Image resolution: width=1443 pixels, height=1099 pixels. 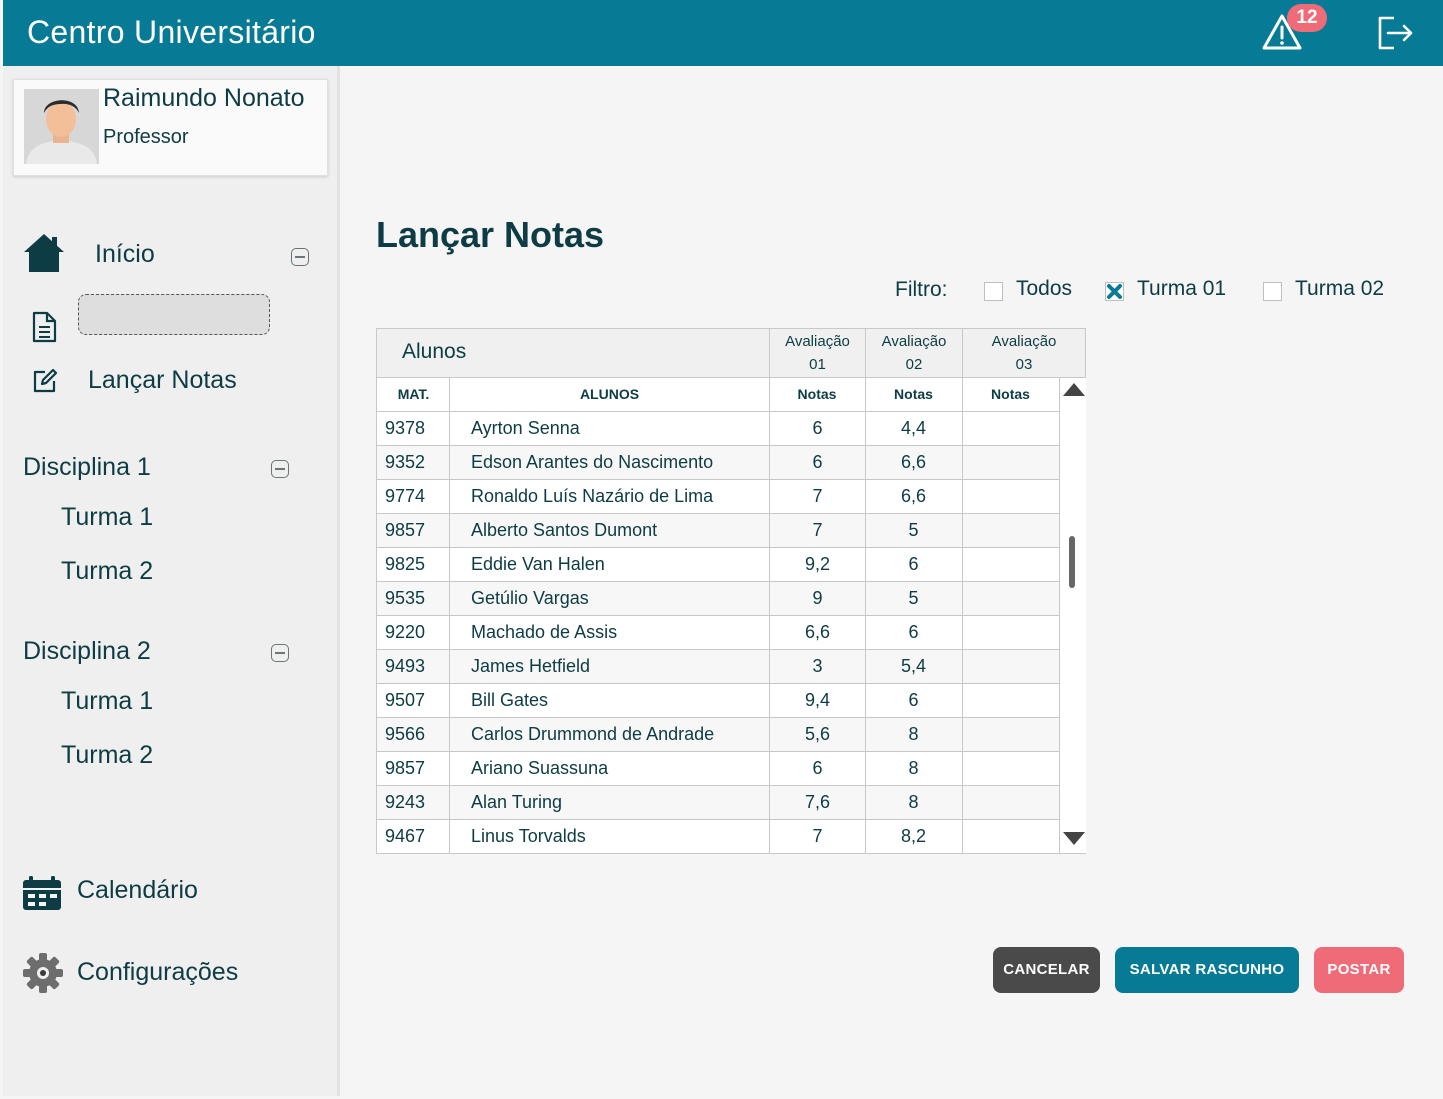 I want to click on table-row: 9467 Linus Torvalds 7 8,2, so click(x=718, y=836).